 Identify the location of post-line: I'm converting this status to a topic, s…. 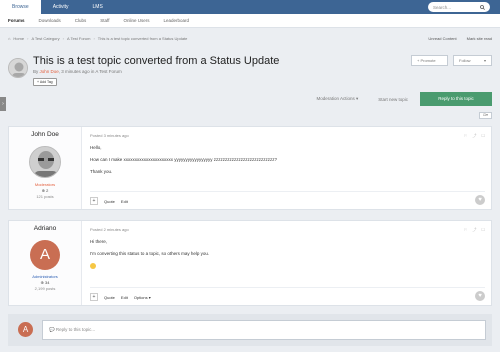
(150, 253).